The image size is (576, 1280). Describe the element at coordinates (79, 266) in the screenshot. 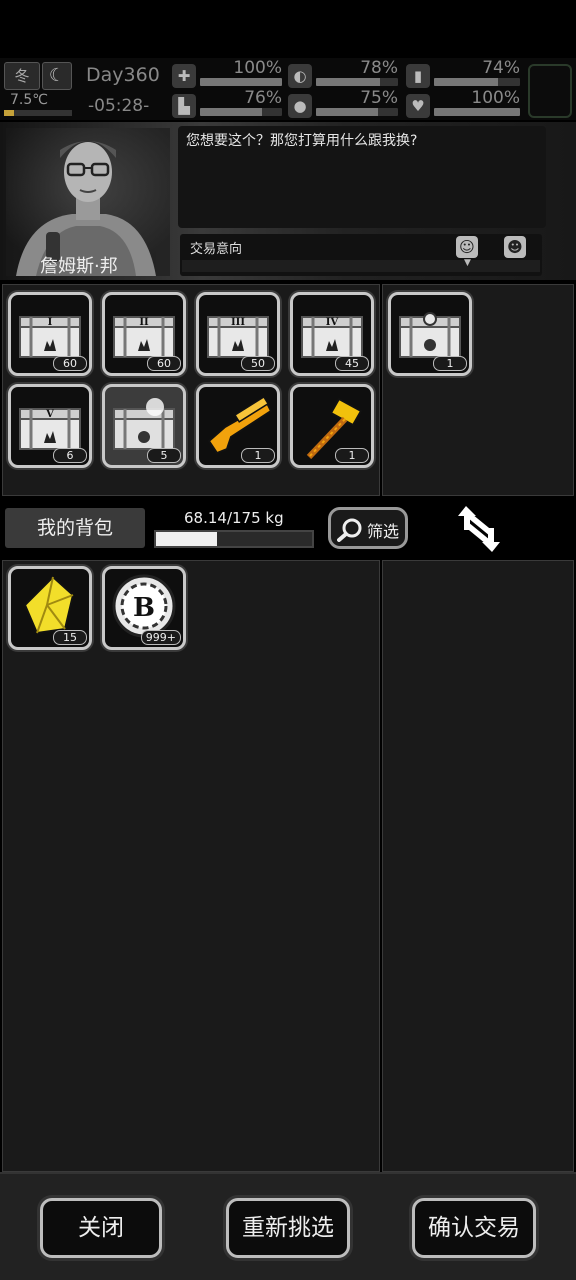

I see `npc-name: 詹姆斯·邦` at that location.